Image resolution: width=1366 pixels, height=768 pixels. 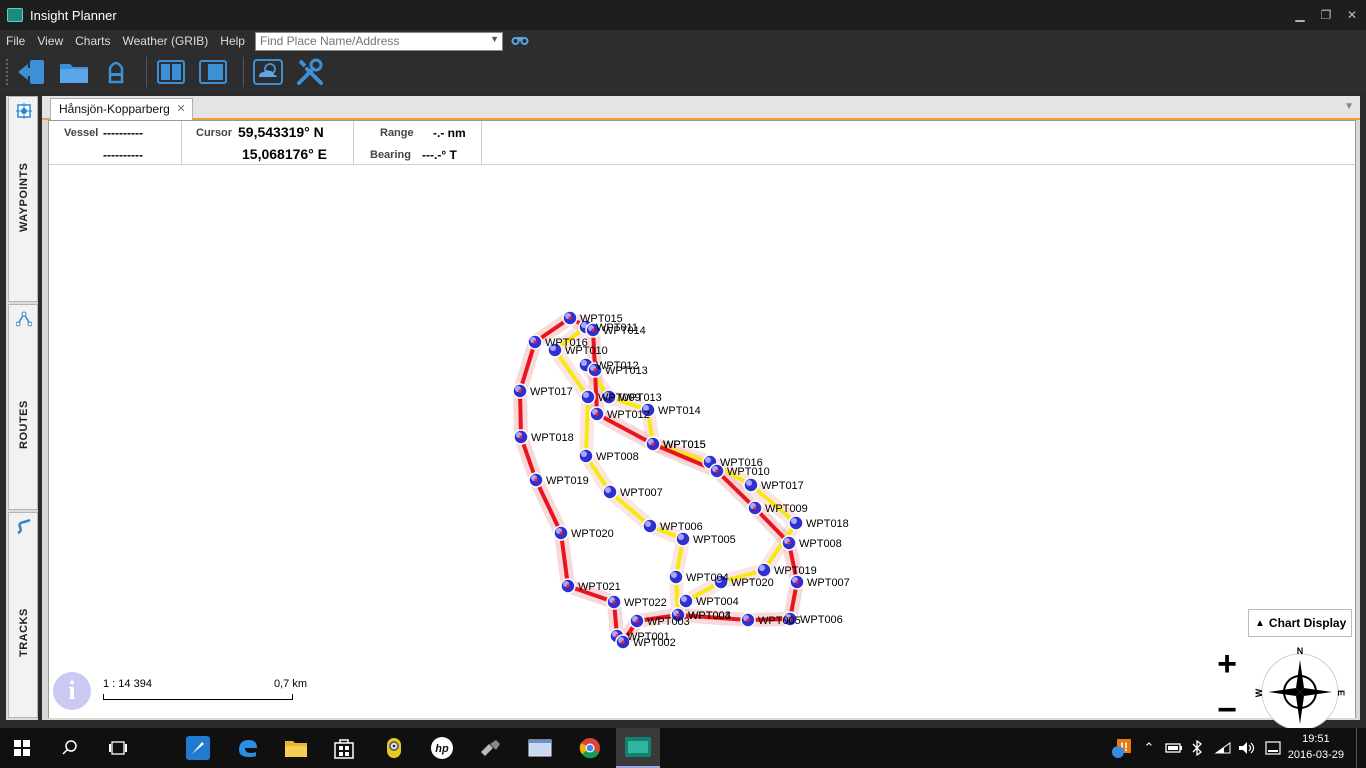 What do you see at coordinates (494, 39) in the screenshot?
I see `chevron-down-icon: ▼` at bounding box center [494, 39].